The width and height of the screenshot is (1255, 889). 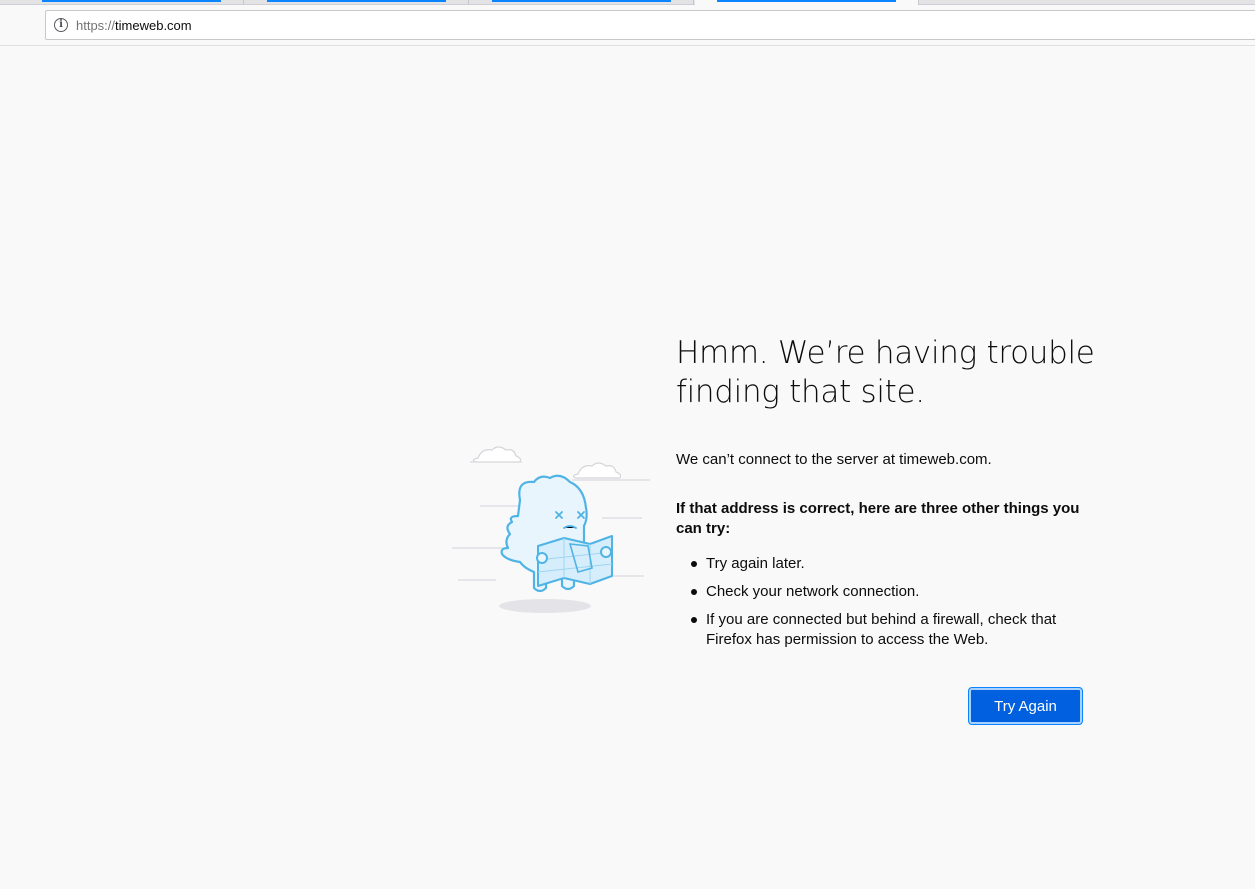 What do you see at coordinates (892, 564) in the screenshot?
I see `tip-item: Try again later.` at bounding box center [892, 564].